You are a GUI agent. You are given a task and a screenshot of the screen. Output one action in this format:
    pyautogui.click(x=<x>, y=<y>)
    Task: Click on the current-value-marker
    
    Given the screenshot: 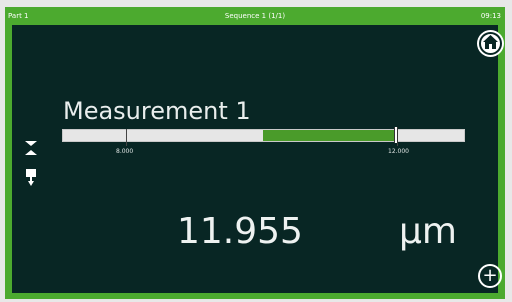 What is the action you would take?
    pyautogui.click(x=396, y=135)
    